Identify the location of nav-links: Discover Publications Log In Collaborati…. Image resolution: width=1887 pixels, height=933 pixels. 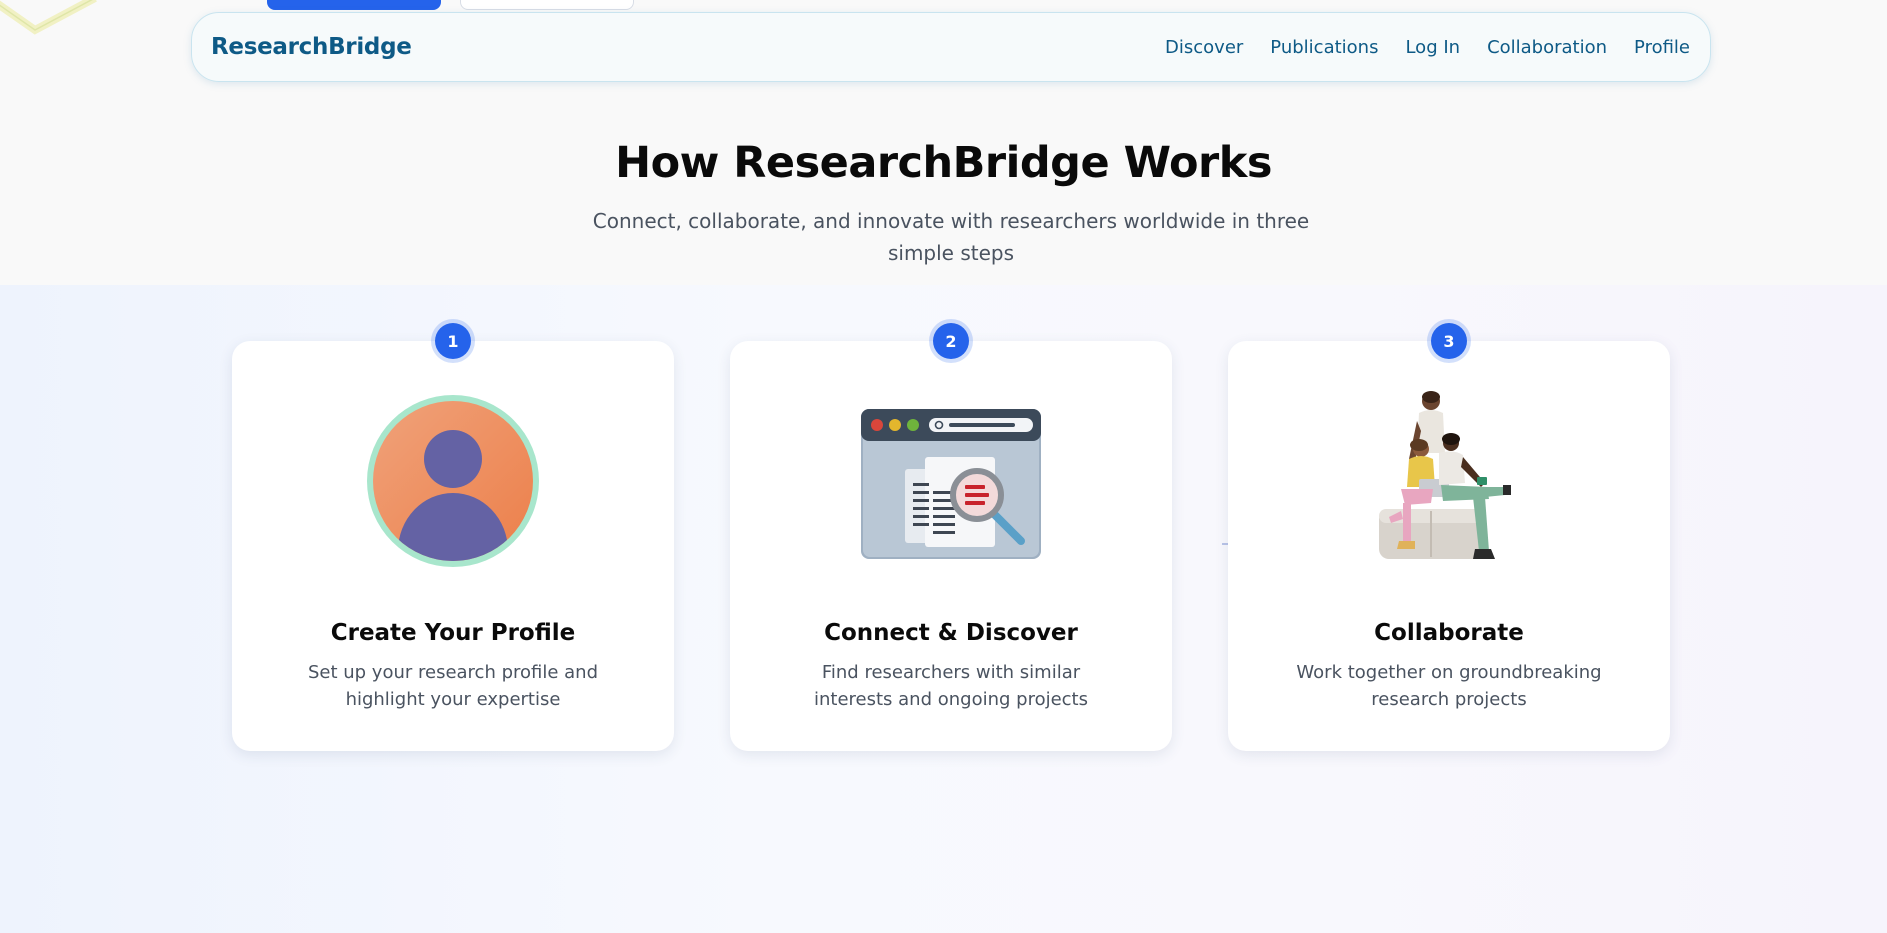
(1427, 47).